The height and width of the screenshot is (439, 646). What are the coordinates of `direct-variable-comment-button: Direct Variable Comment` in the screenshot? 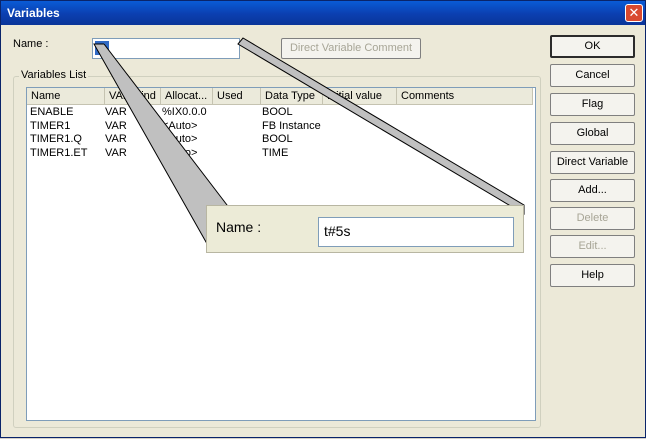 It's located at (351, 48).